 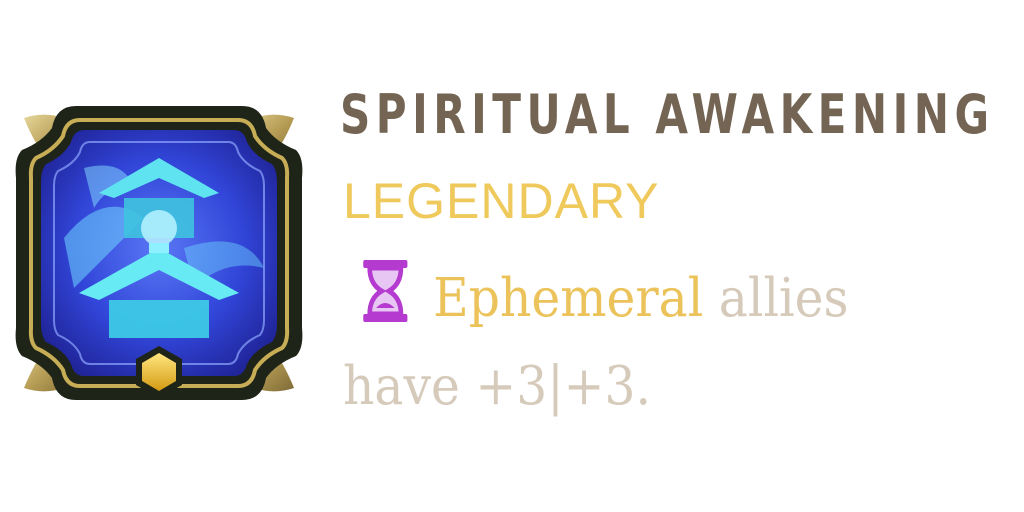 I want to click on card-title: SPIRITUAL AWAKENING, so click(x=667, y=114).